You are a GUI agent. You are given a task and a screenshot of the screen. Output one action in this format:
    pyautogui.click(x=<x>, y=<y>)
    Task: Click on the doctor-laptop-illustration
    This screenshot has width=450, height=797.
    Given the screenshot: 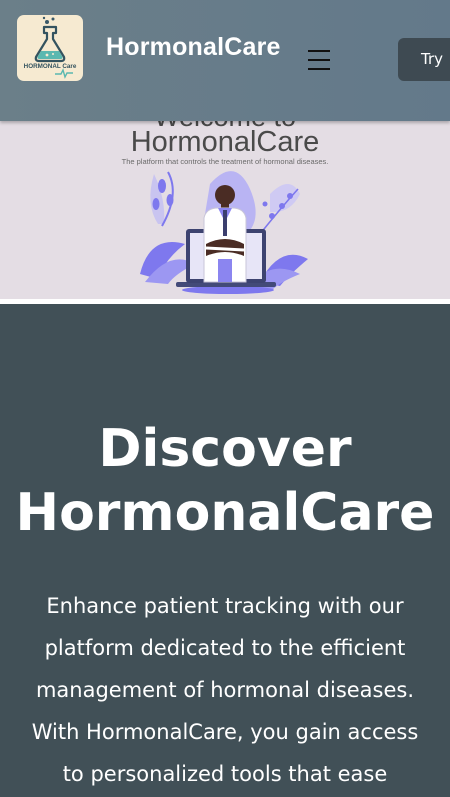 What is the action you would take?
    pyautogui.click(x=224, y=232)
    